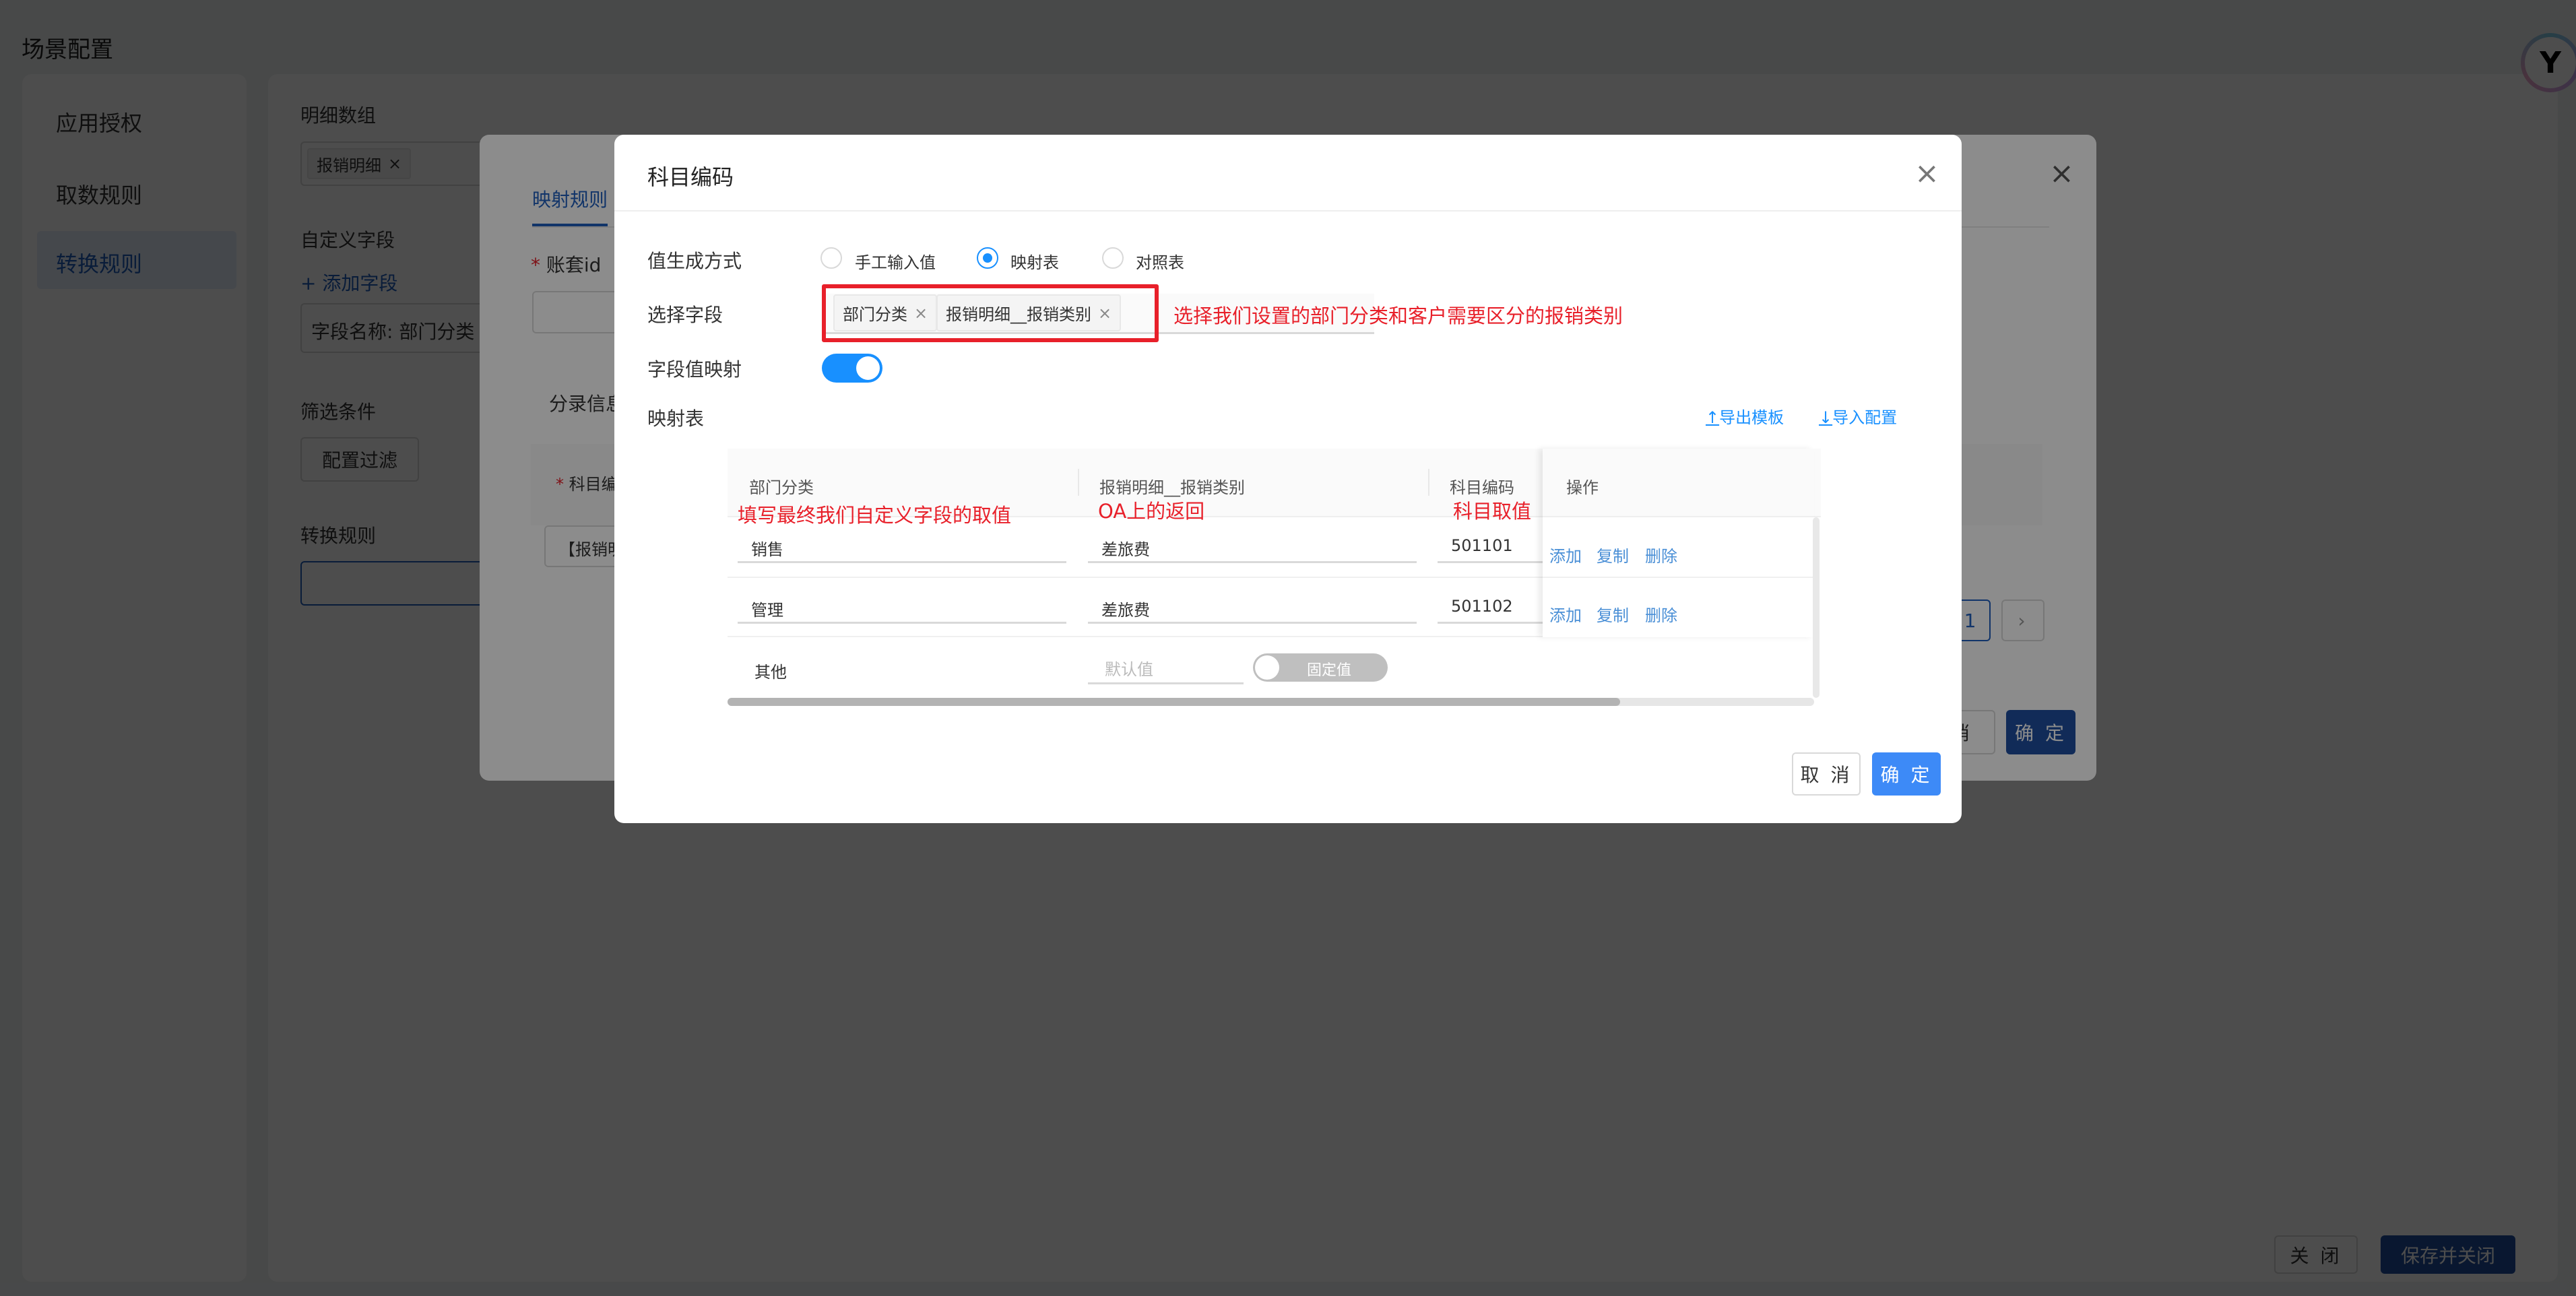  What do you see at coordinates (831, 258) in the screenshot?
I see `radio-manual` at bounding box center [831, 258].